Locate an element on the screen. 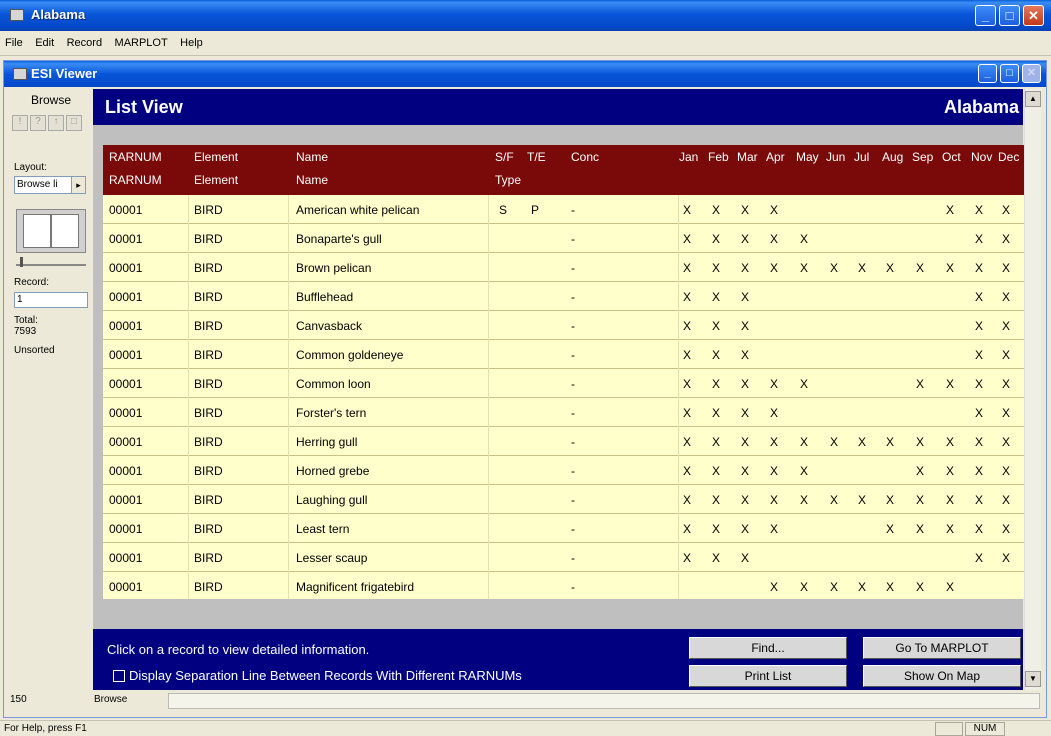 The height and width of the screenshot is (736, 1051). menu-edit: Edit is located at coordinates (43, 40).